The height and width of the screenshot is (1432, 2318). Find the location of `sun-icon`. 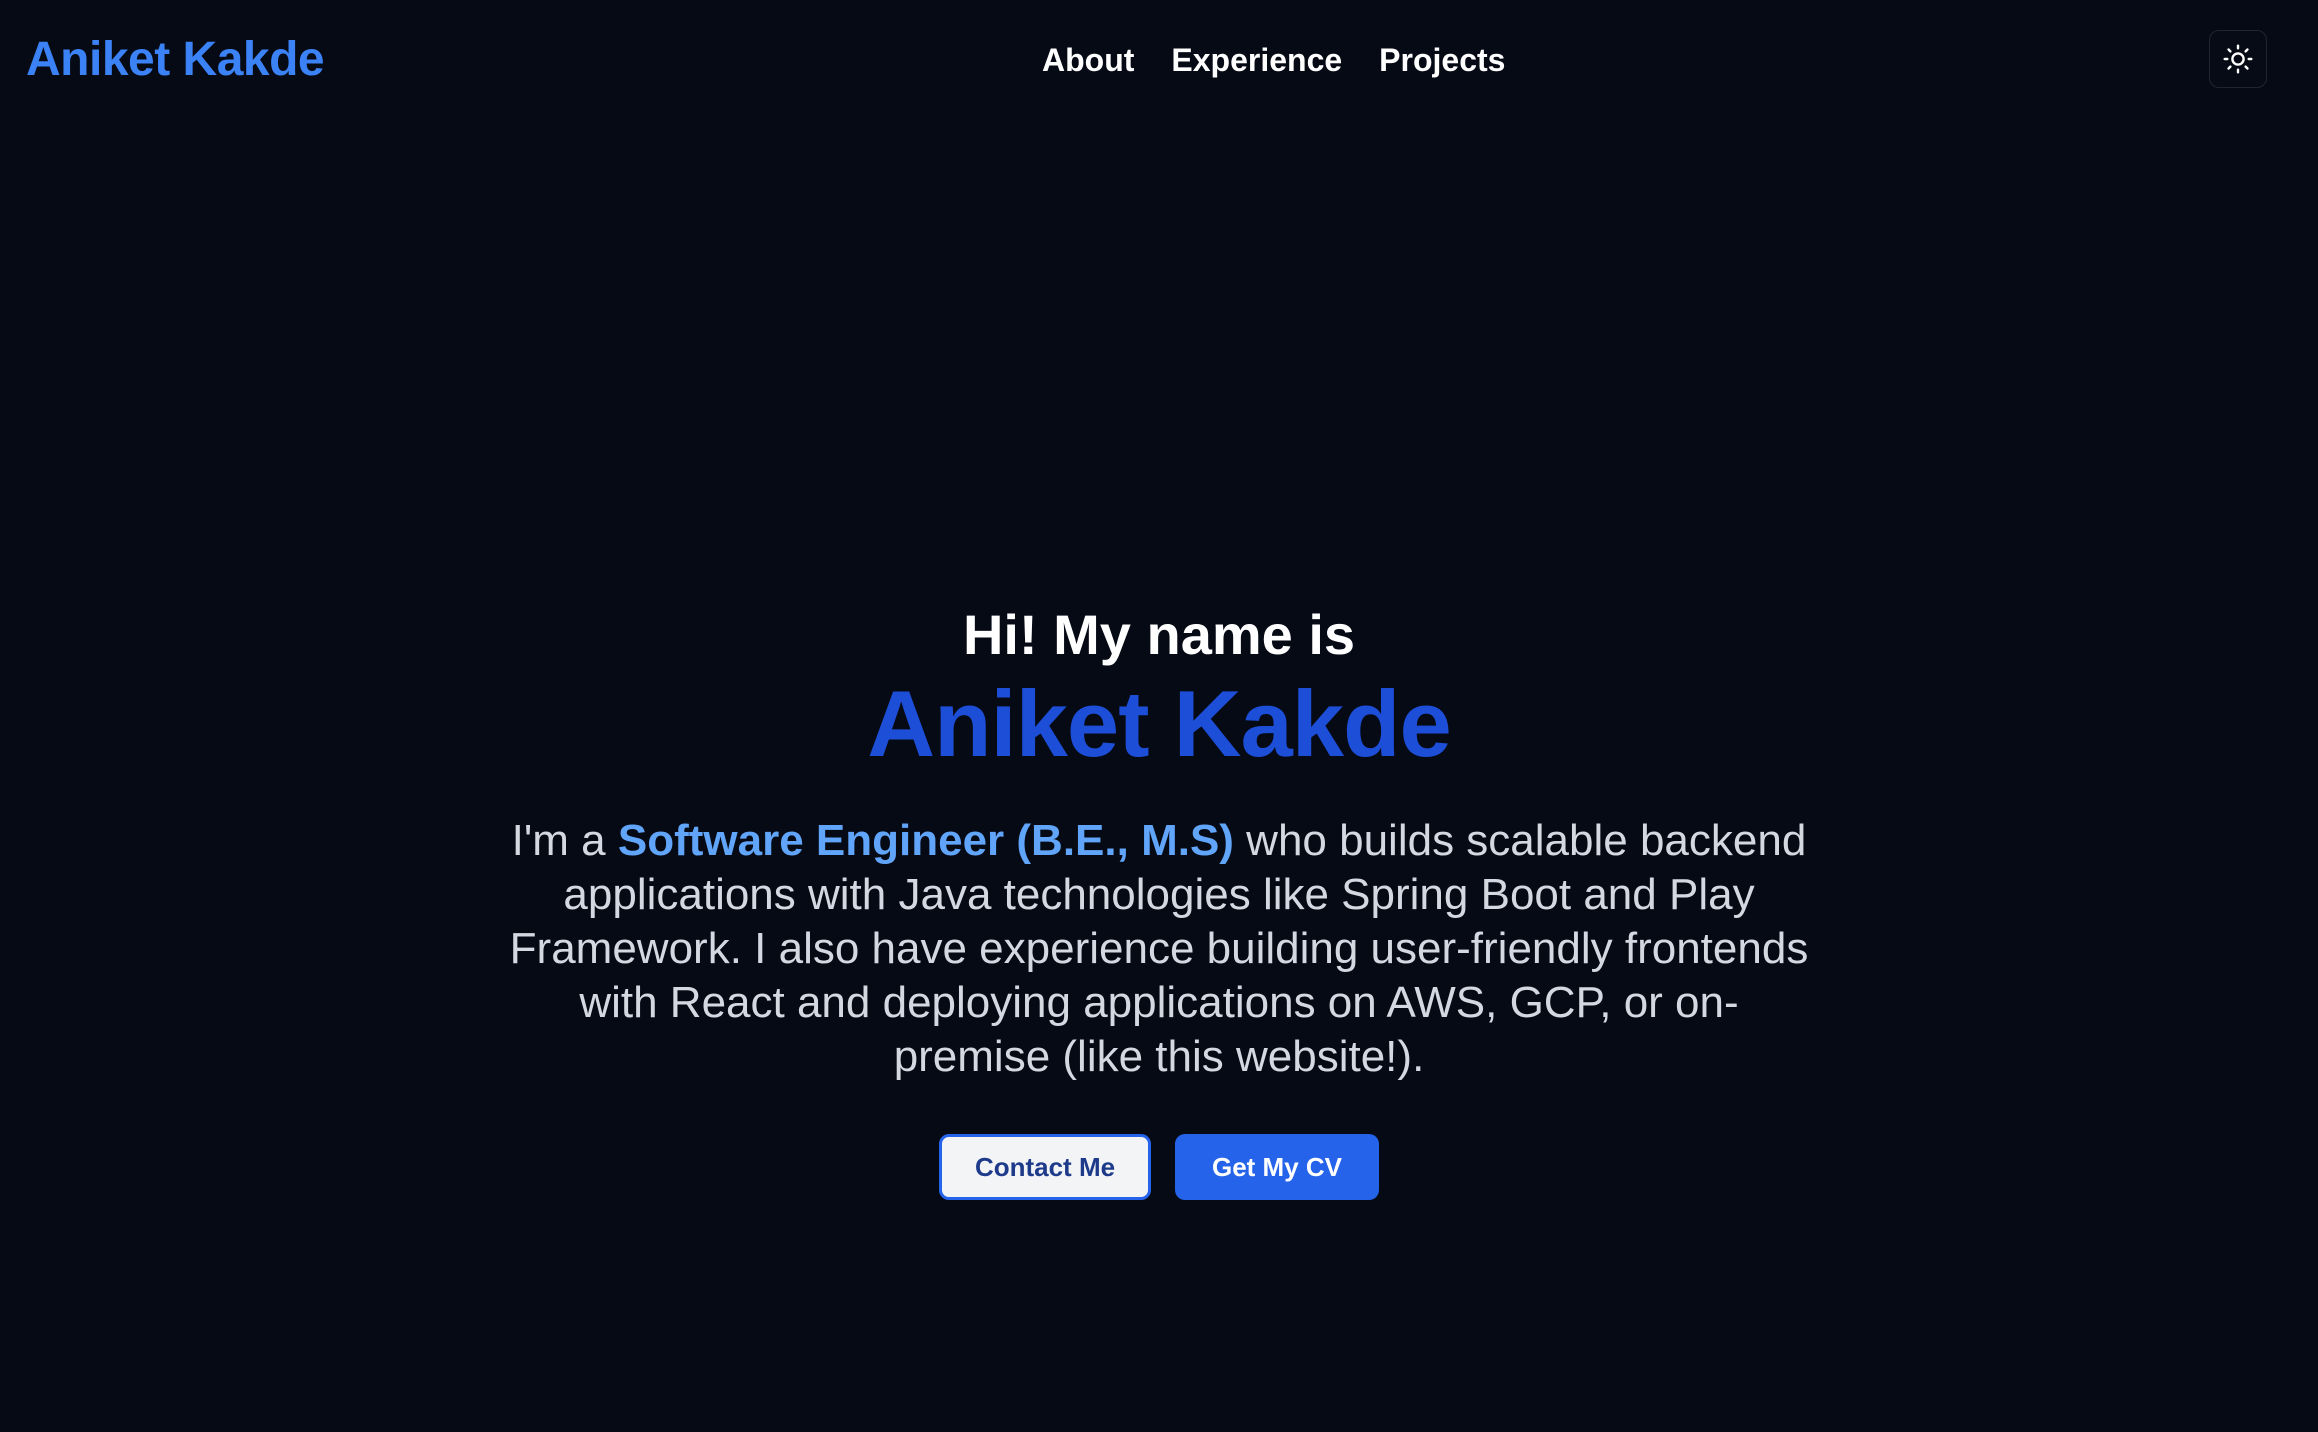

sun-icon is located at coordinates (2238, 59).